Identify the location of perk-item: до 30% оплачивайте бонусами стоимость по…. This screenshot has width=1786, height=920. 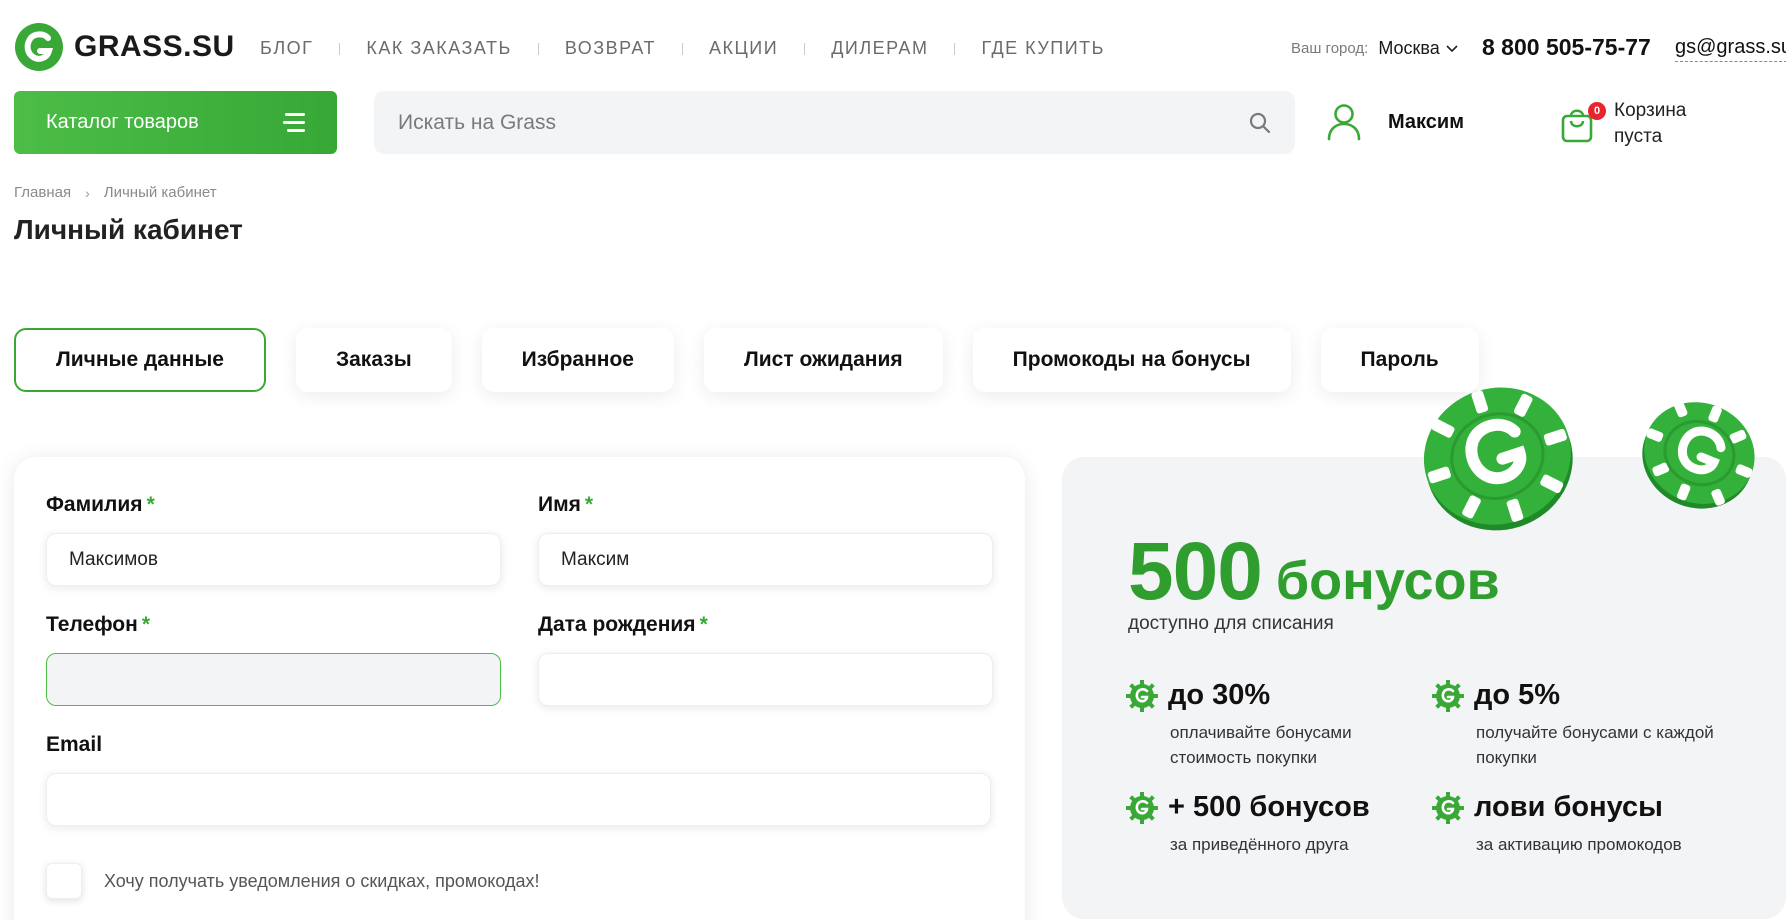
(1276, 724).